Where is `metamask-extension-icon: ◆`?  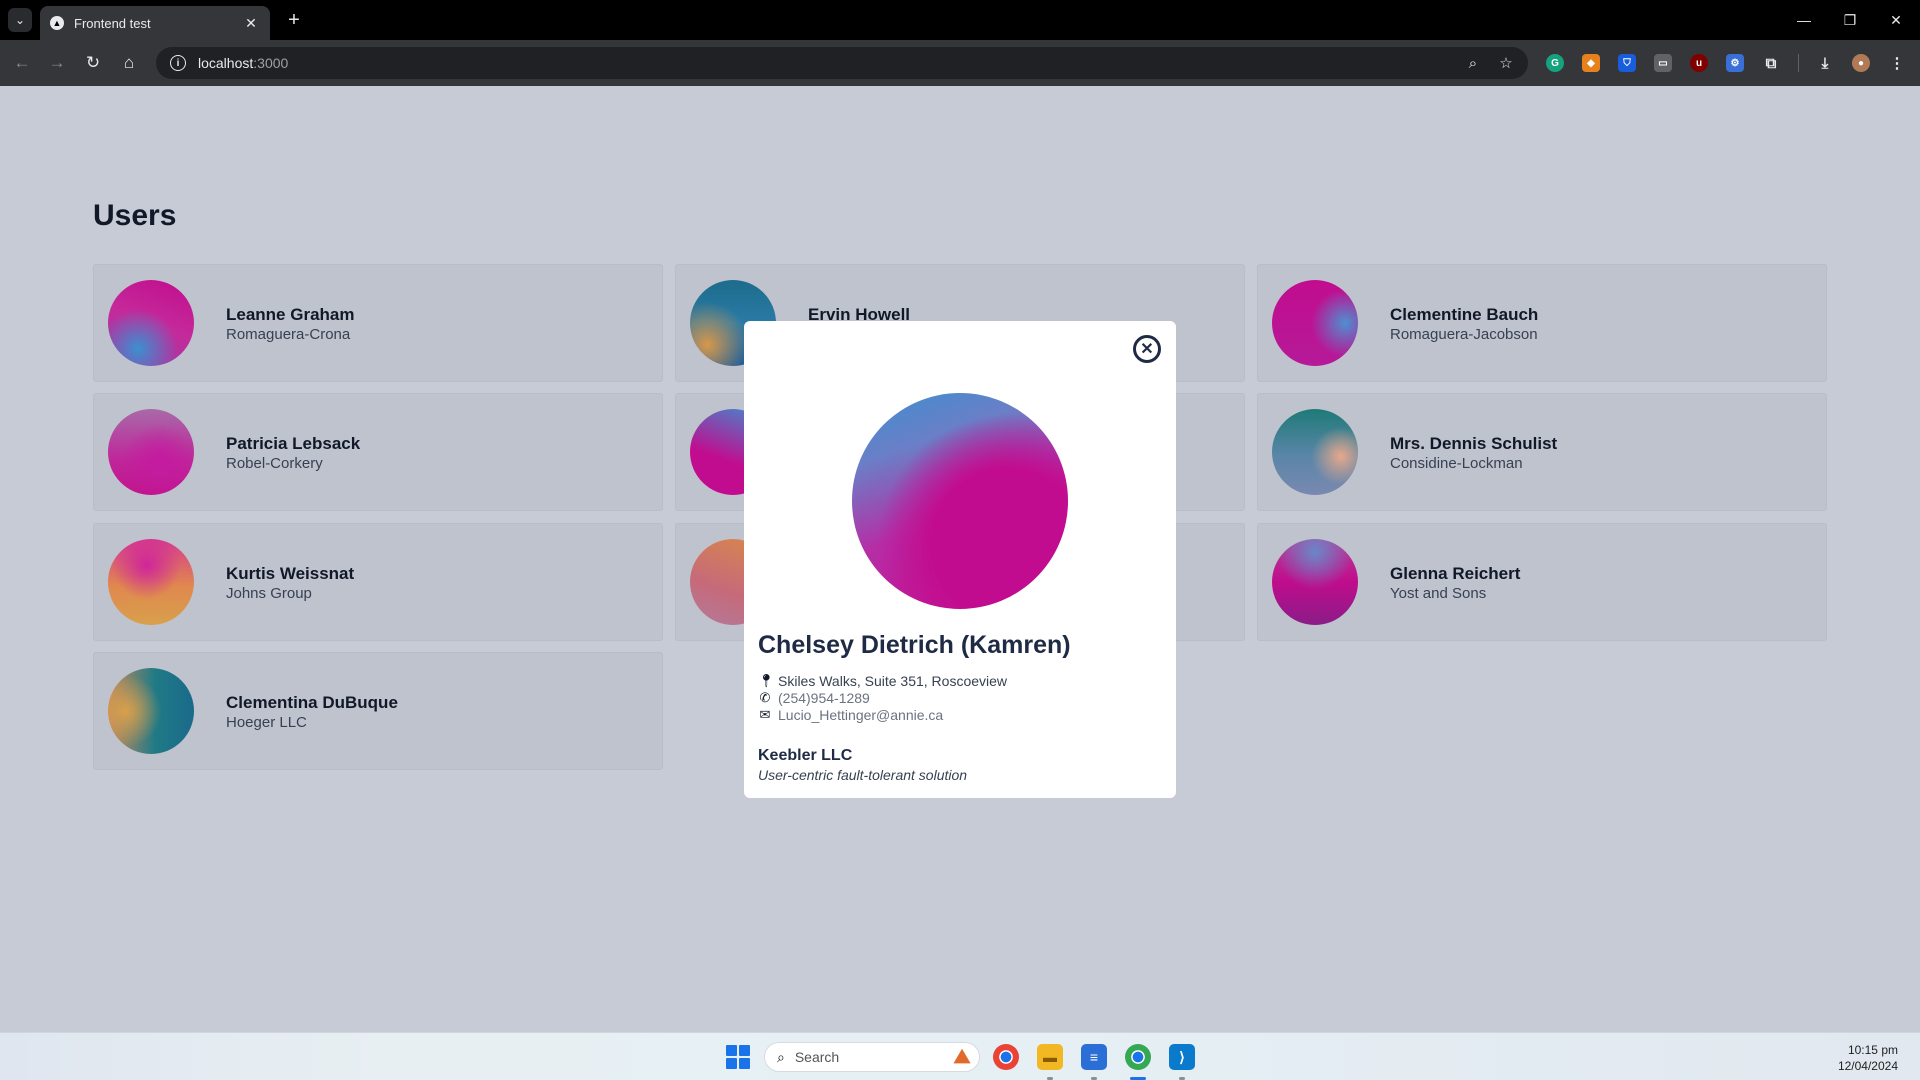 metamask-extension-icon: ◆ is located at coordinates (1591, 63).